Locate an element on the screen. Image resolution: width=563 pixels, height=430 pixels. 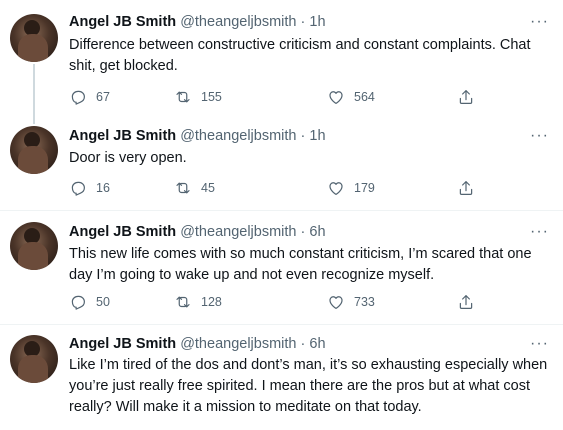
reply-button: 67 is located at coordinates (89, 97).